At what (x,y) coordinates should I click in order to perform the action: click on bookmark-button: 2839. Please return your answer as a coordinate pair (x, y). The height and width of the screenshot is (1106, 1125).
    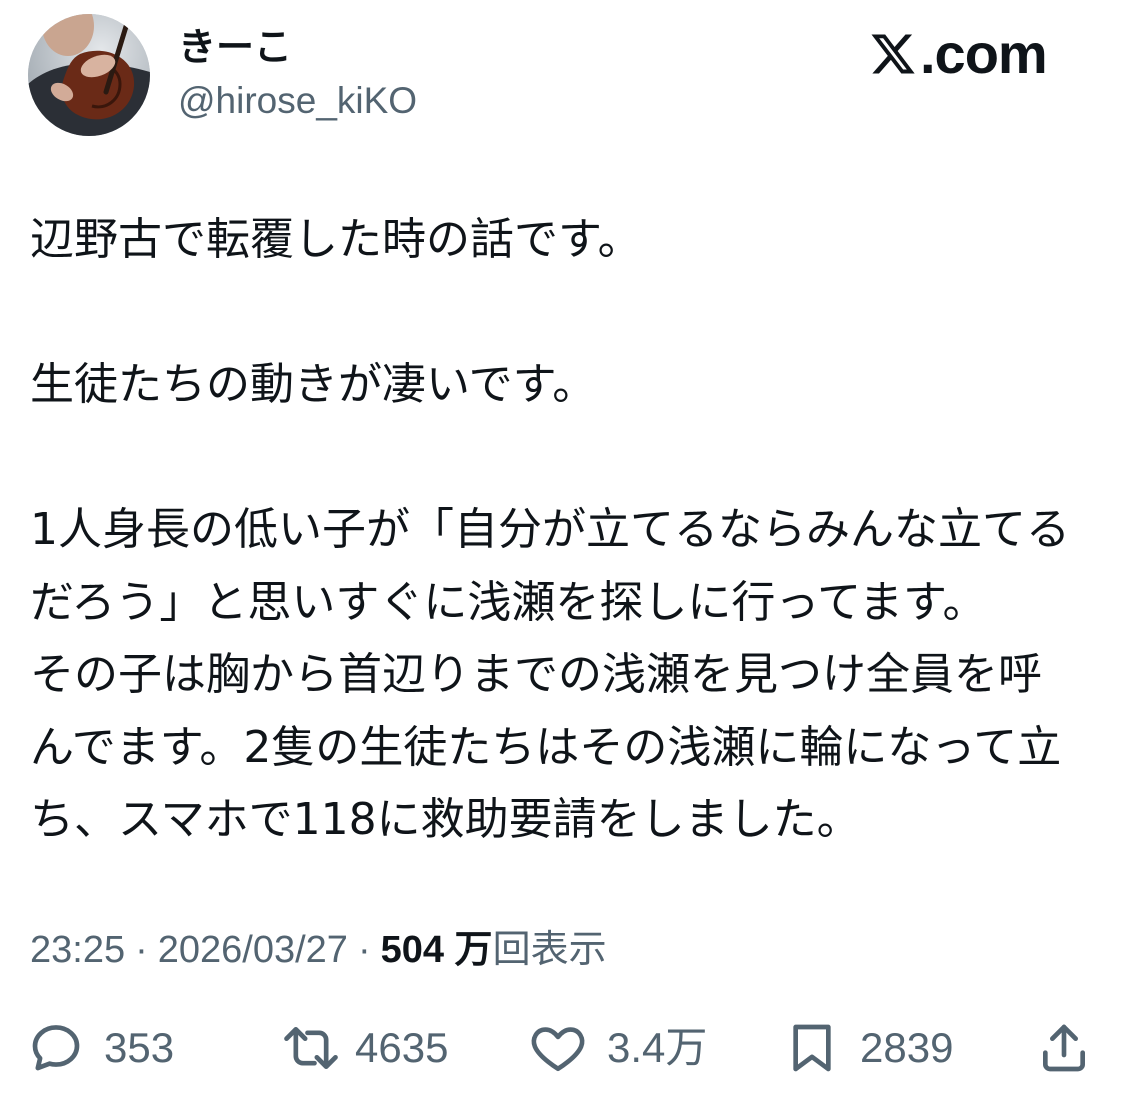
    Looking at the image, I should click on (869, 1048).